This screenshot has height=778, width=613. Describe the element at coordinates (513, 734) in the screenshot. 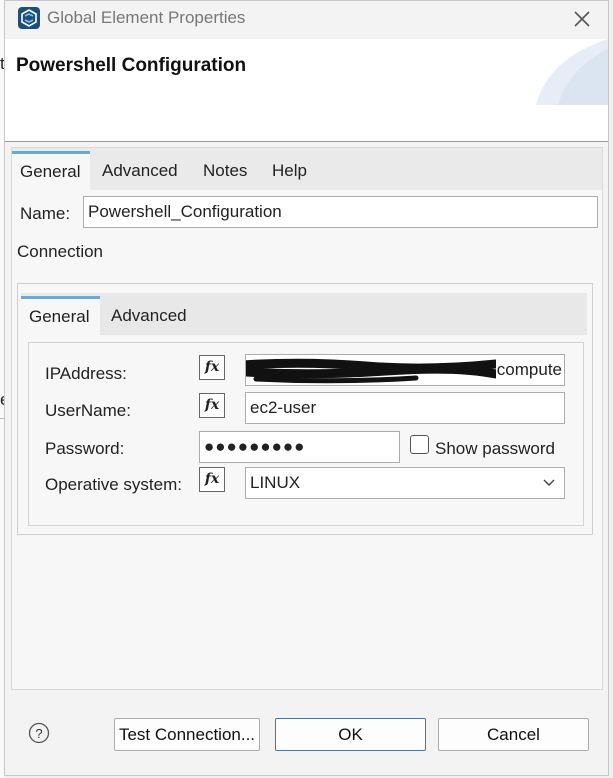

I see `cancel-button: Cancel` at that location.